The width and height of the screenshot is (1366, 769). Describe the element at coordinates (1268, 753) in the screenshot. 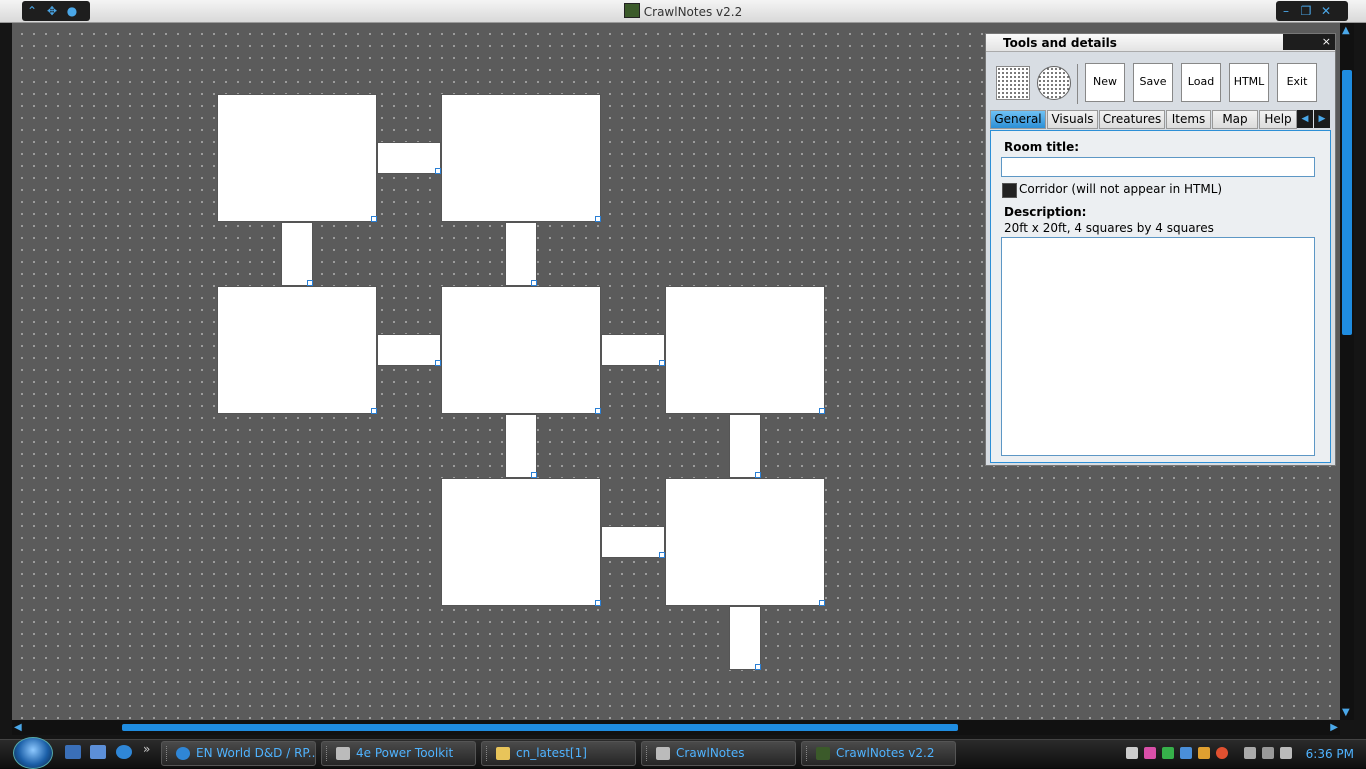

I see `display-icon` at that location.